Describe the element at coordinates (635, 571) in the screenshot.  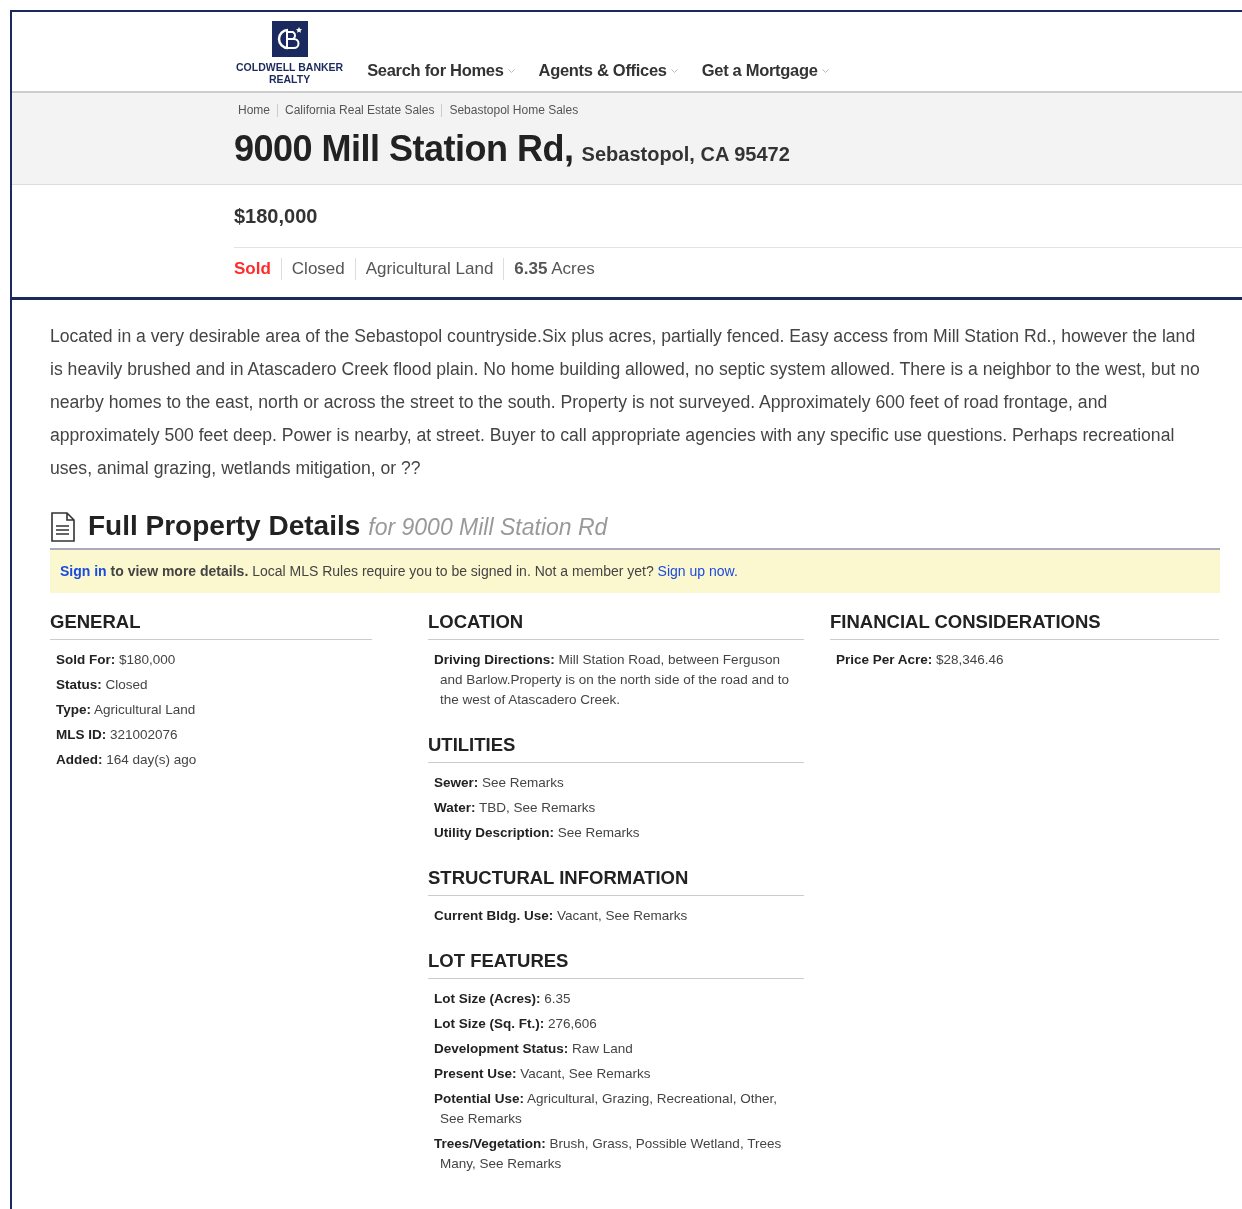
I see `sign-in-notice: Sign in to view more details. Local MLS Rules require you to be signed in. Not a member yet? Sign up now.` at that location.